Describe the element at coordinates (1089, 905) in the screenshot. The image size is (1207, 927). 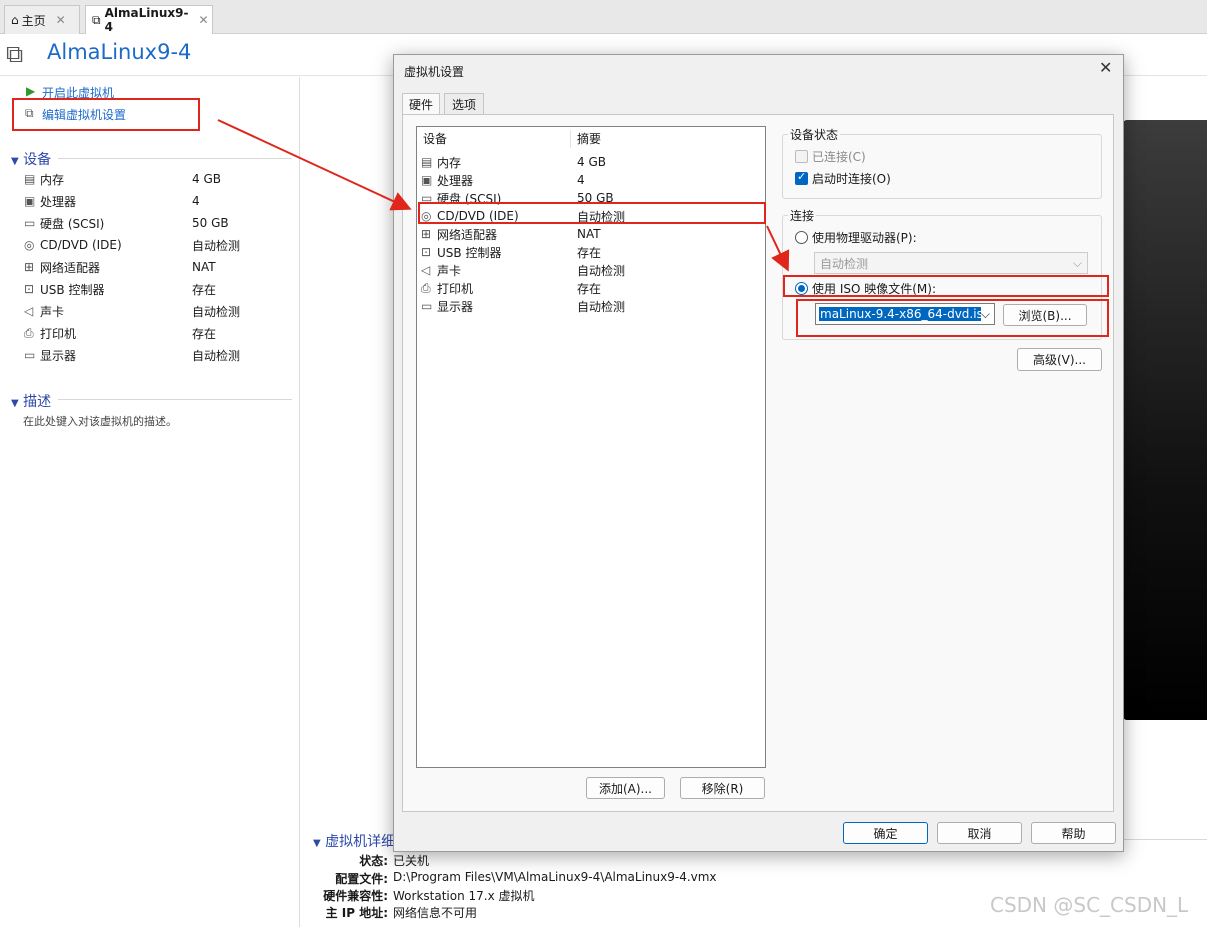
I see `watermark: CSDN @SC_CSDN_L` at that location.